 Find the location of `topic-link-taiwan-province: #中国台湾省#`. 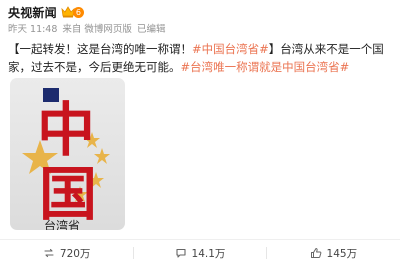

topic-link-taiwan-province: #中国台湾省# is located at coordinates (230, 49).